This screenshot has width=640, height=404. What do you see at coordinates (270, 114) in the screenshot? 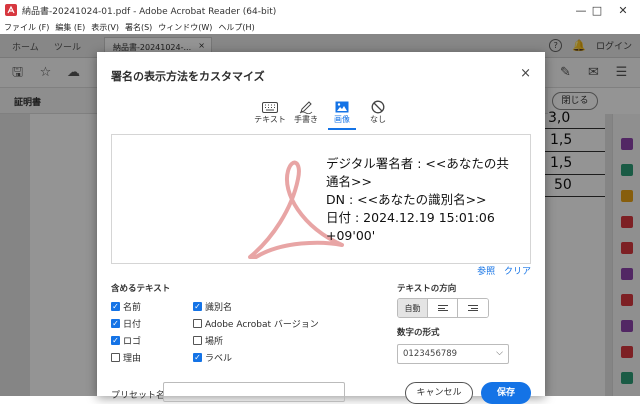
I see `mode-text: テキスト` at bounding box center [270, 114].